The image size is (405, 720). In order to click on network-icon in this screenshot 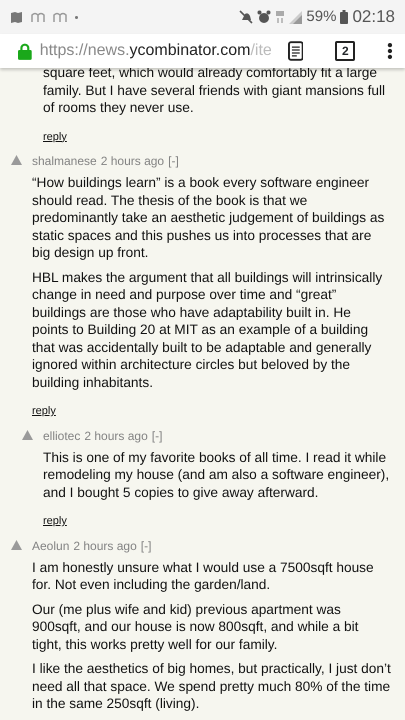, I will do `click(280, 17)`.